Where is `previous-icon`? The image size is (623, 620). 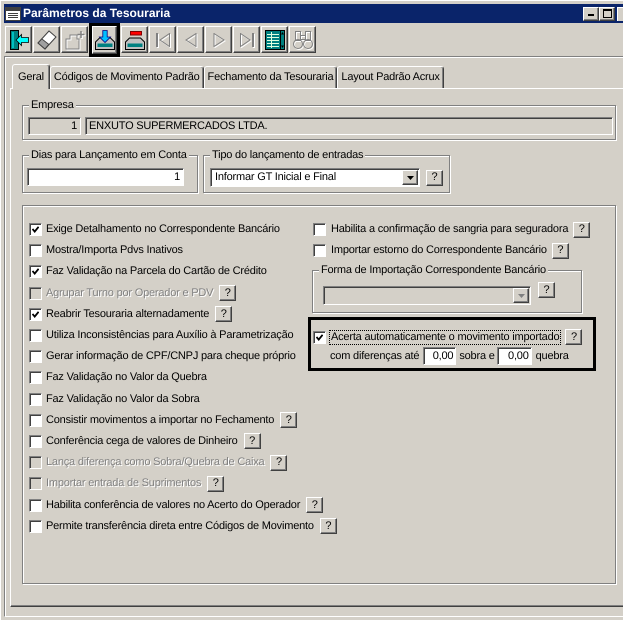 previous-icon is located at coordinates (191, 39).